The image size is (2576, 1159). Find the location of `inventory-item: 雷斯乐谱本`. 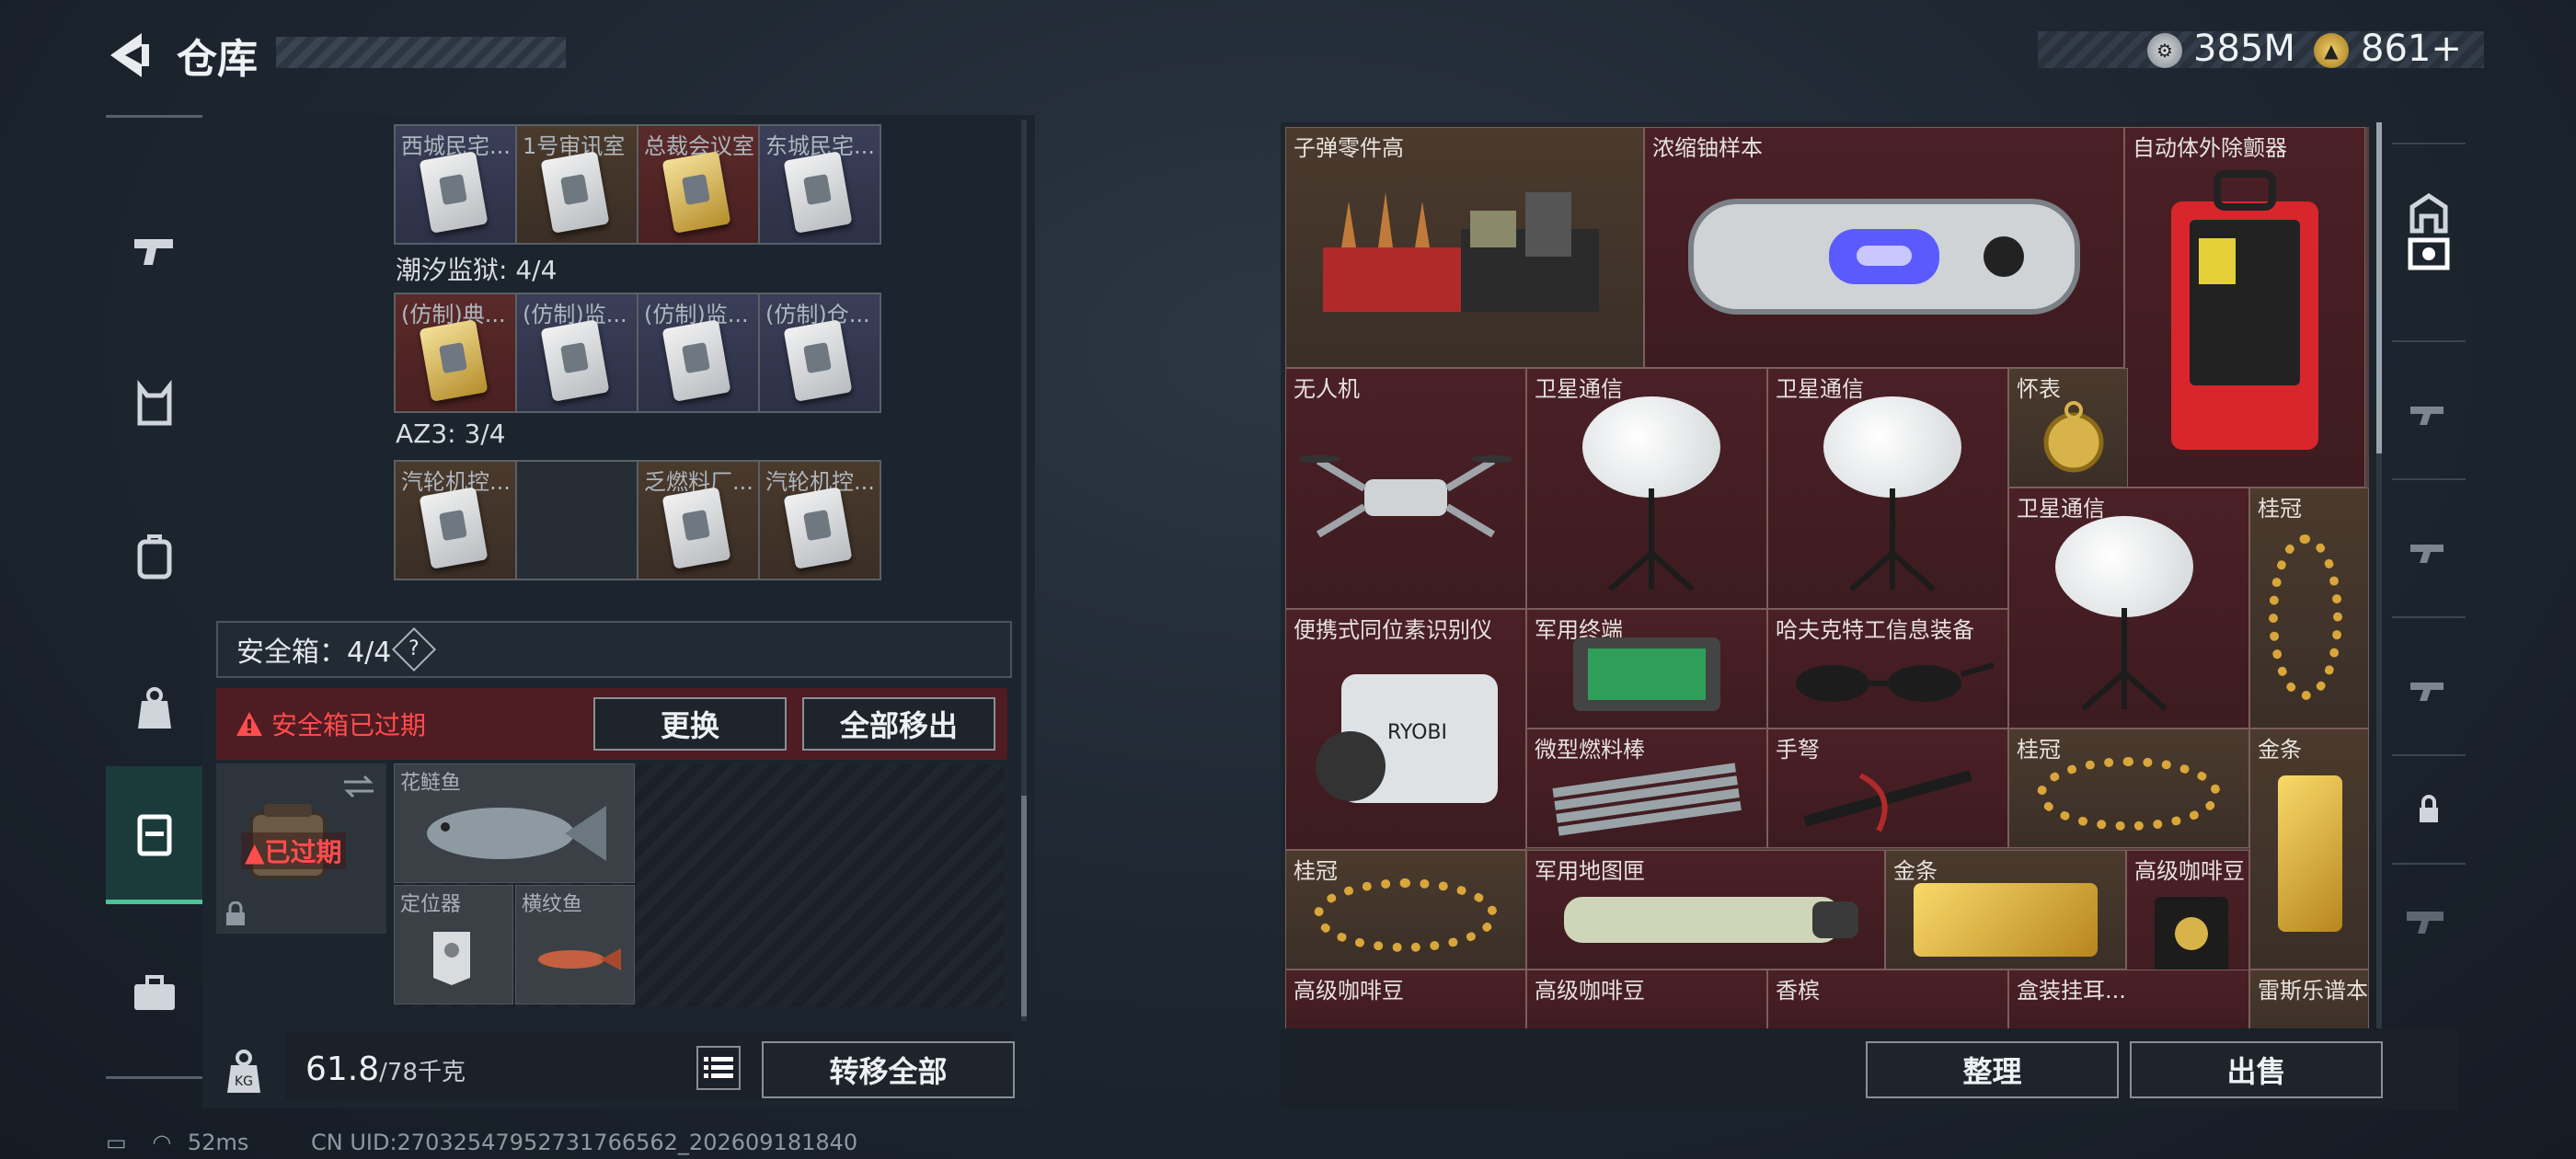

inventory-item: 雷斯乐谱本 is located at coordinates (2309, 999).